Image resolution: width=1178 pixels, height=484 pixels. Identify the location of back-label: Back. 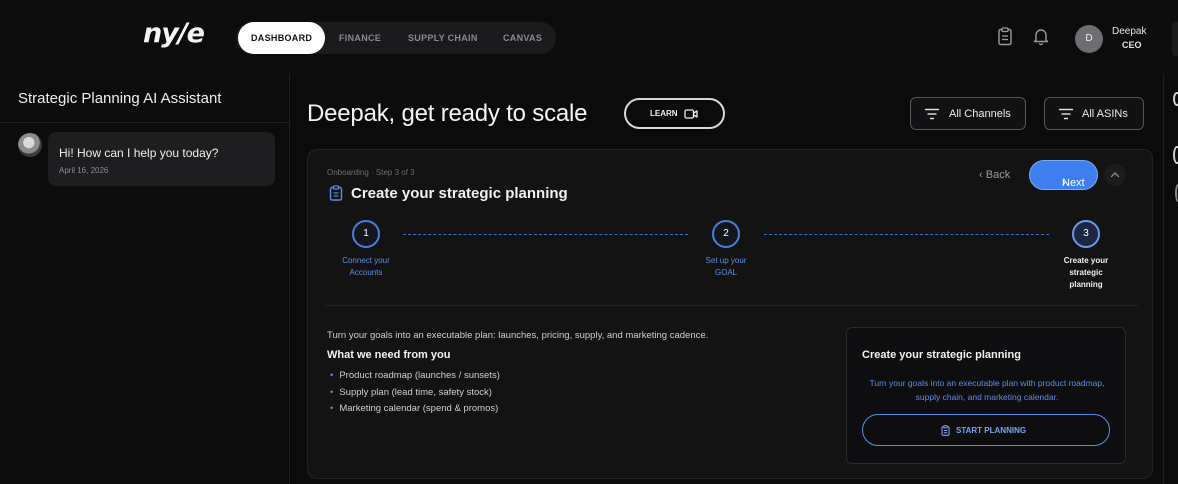
(998, 175).